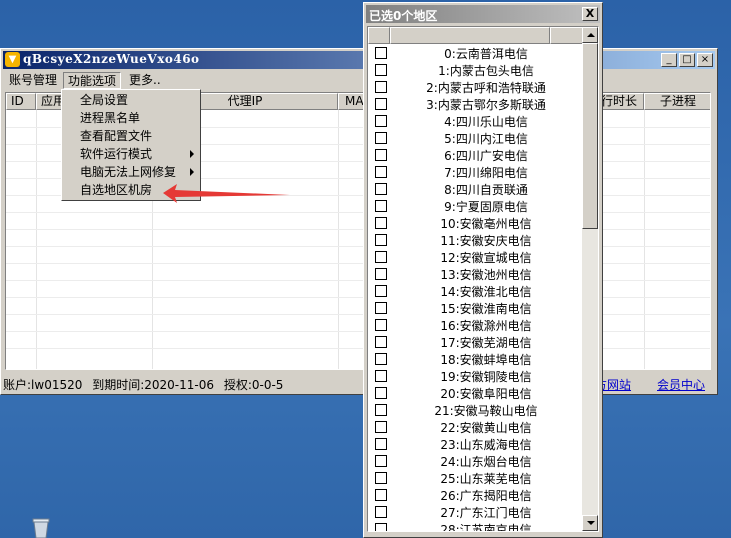 The height and width of the screenshot is (538, 731). What do you see at coordinates (379, 35) in the screenshot?
I see `region-header-check` at bounding box center [379, 35].